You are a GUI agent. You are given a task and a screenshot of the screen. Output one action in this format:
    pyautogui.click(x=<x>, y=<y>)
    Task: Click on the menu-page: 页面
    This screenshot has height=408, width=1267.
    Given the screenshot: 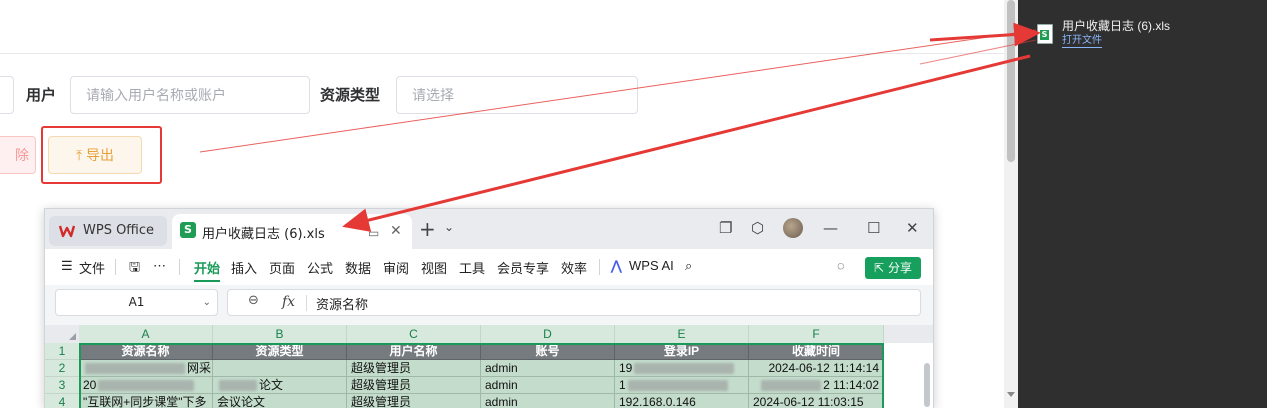 What is the action you would take?
    pyautogui.click(x=282, y=267)
    